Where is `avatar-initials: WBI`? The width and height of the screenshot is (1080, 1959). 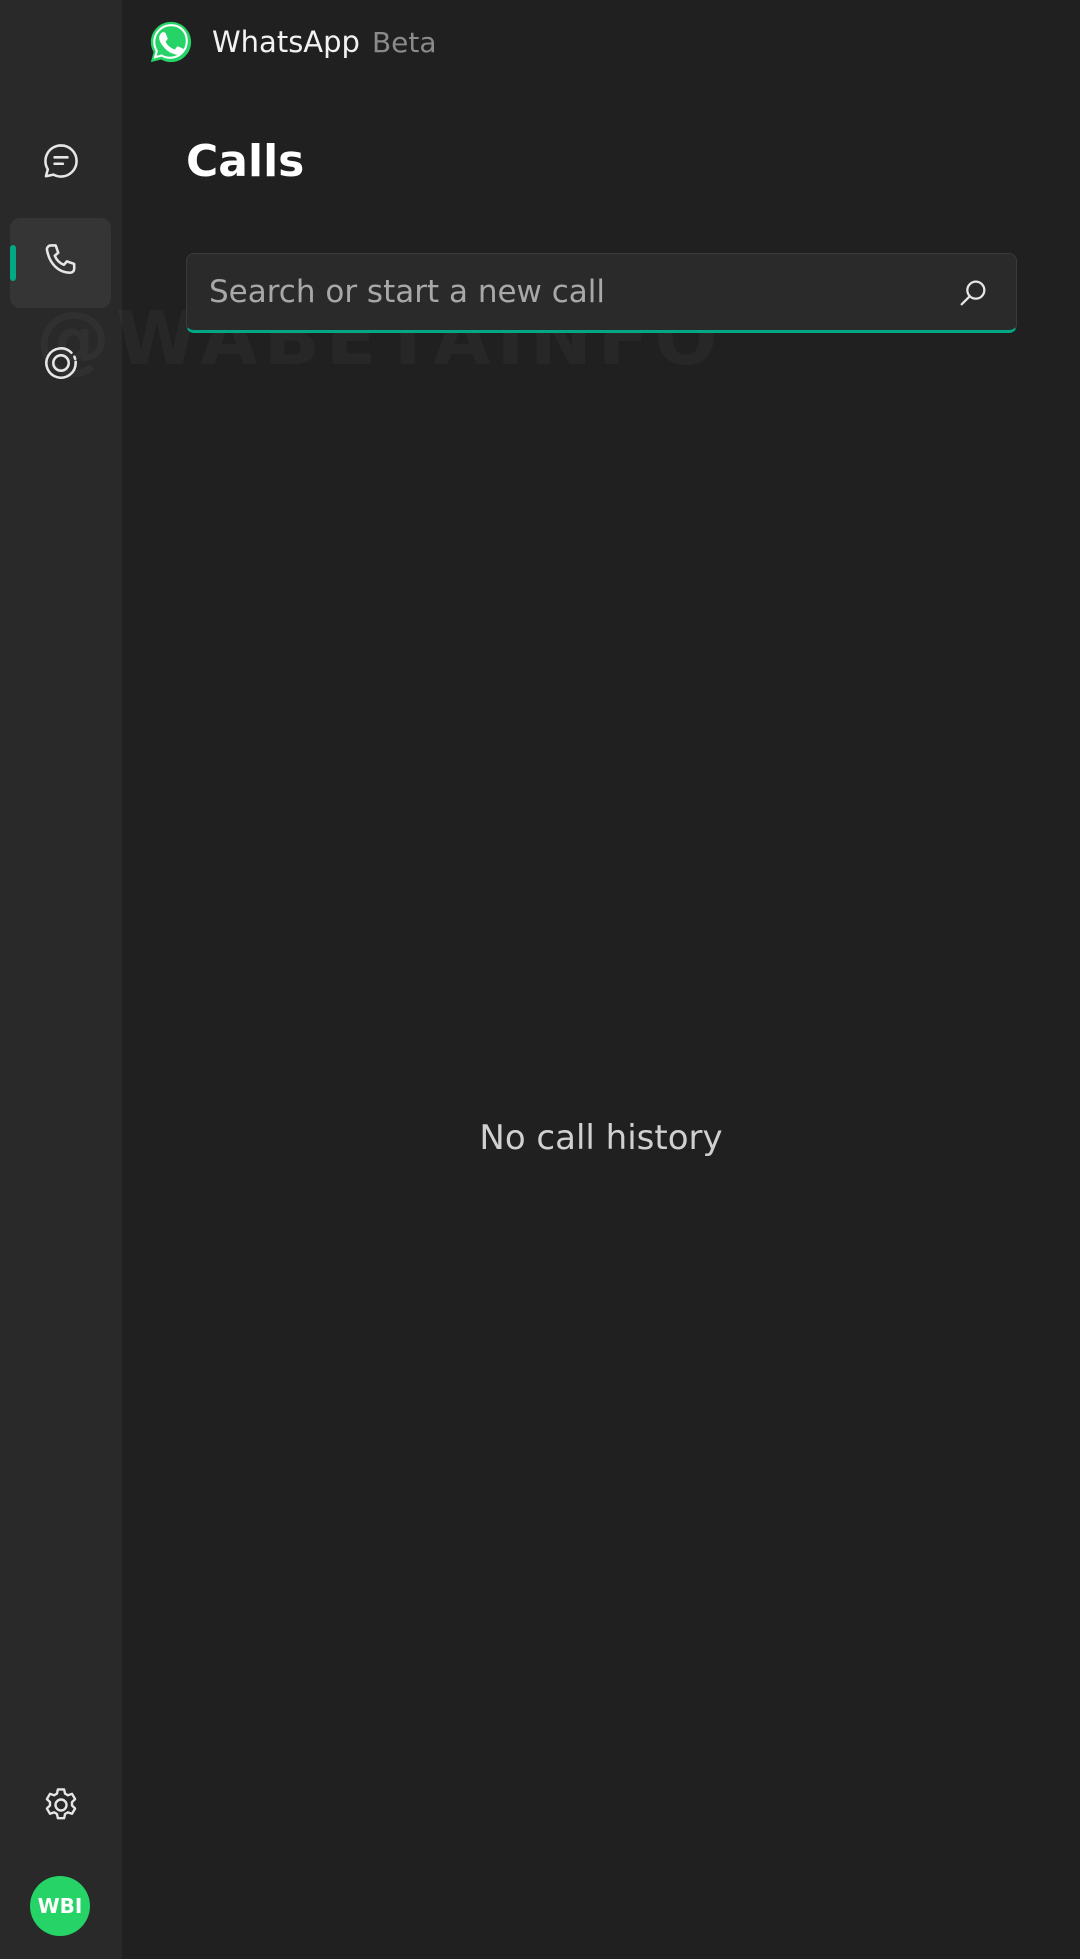
avatar-initials: WBI is located at coordinates (60, 1906).